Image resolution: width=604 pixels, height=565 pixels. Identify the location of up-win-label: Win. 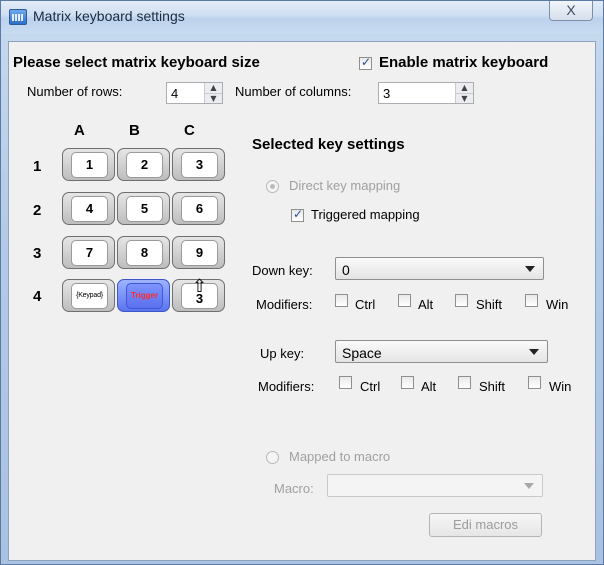
(560, 386).